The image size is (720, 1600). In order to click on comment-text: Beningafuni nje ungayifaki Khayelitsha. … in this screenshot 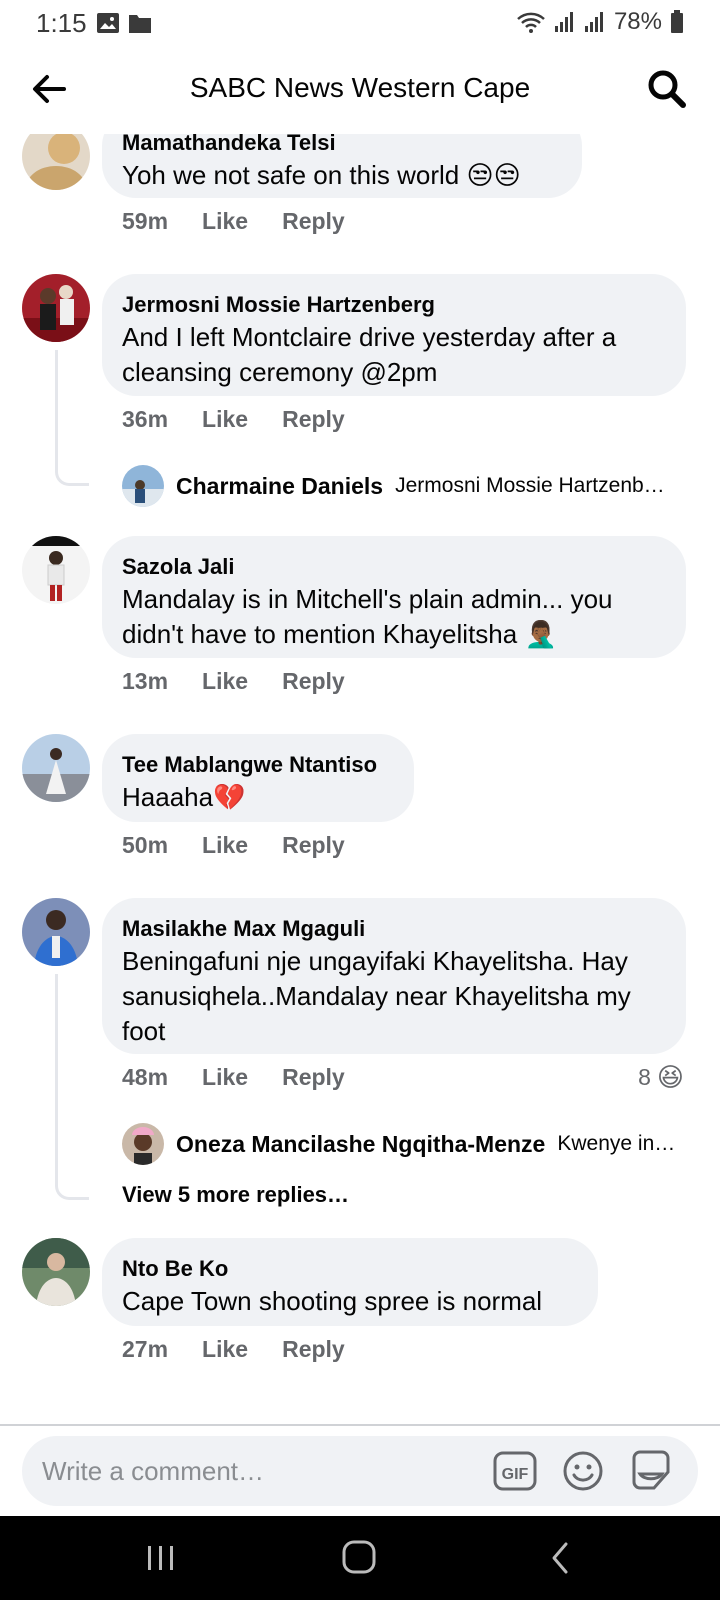, I will do `click(376, 996)`.